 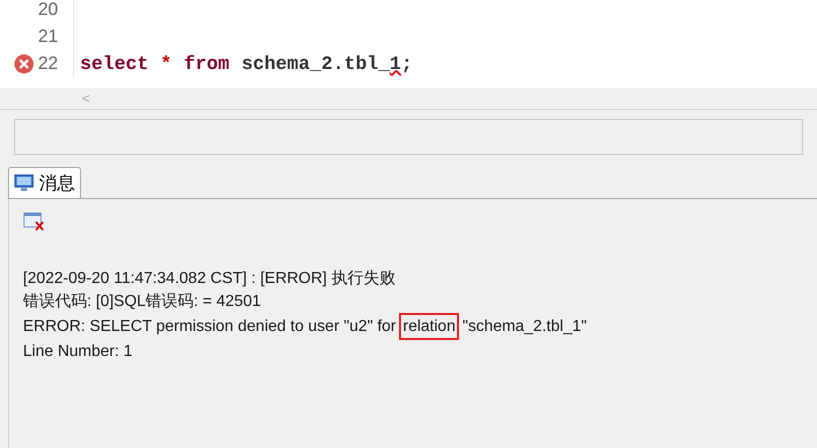 What do you see at coordinates (34, 221) in the screenshot?
I see `clear-log-icon` at bounding box center [34, 221].